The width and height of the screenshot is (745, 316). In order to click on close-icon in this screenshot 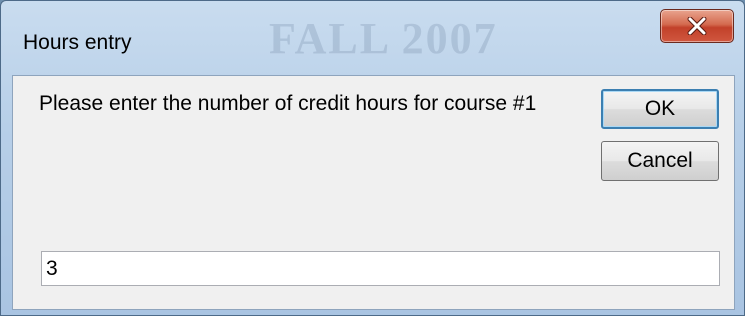, I will do `click(697, 26)`.